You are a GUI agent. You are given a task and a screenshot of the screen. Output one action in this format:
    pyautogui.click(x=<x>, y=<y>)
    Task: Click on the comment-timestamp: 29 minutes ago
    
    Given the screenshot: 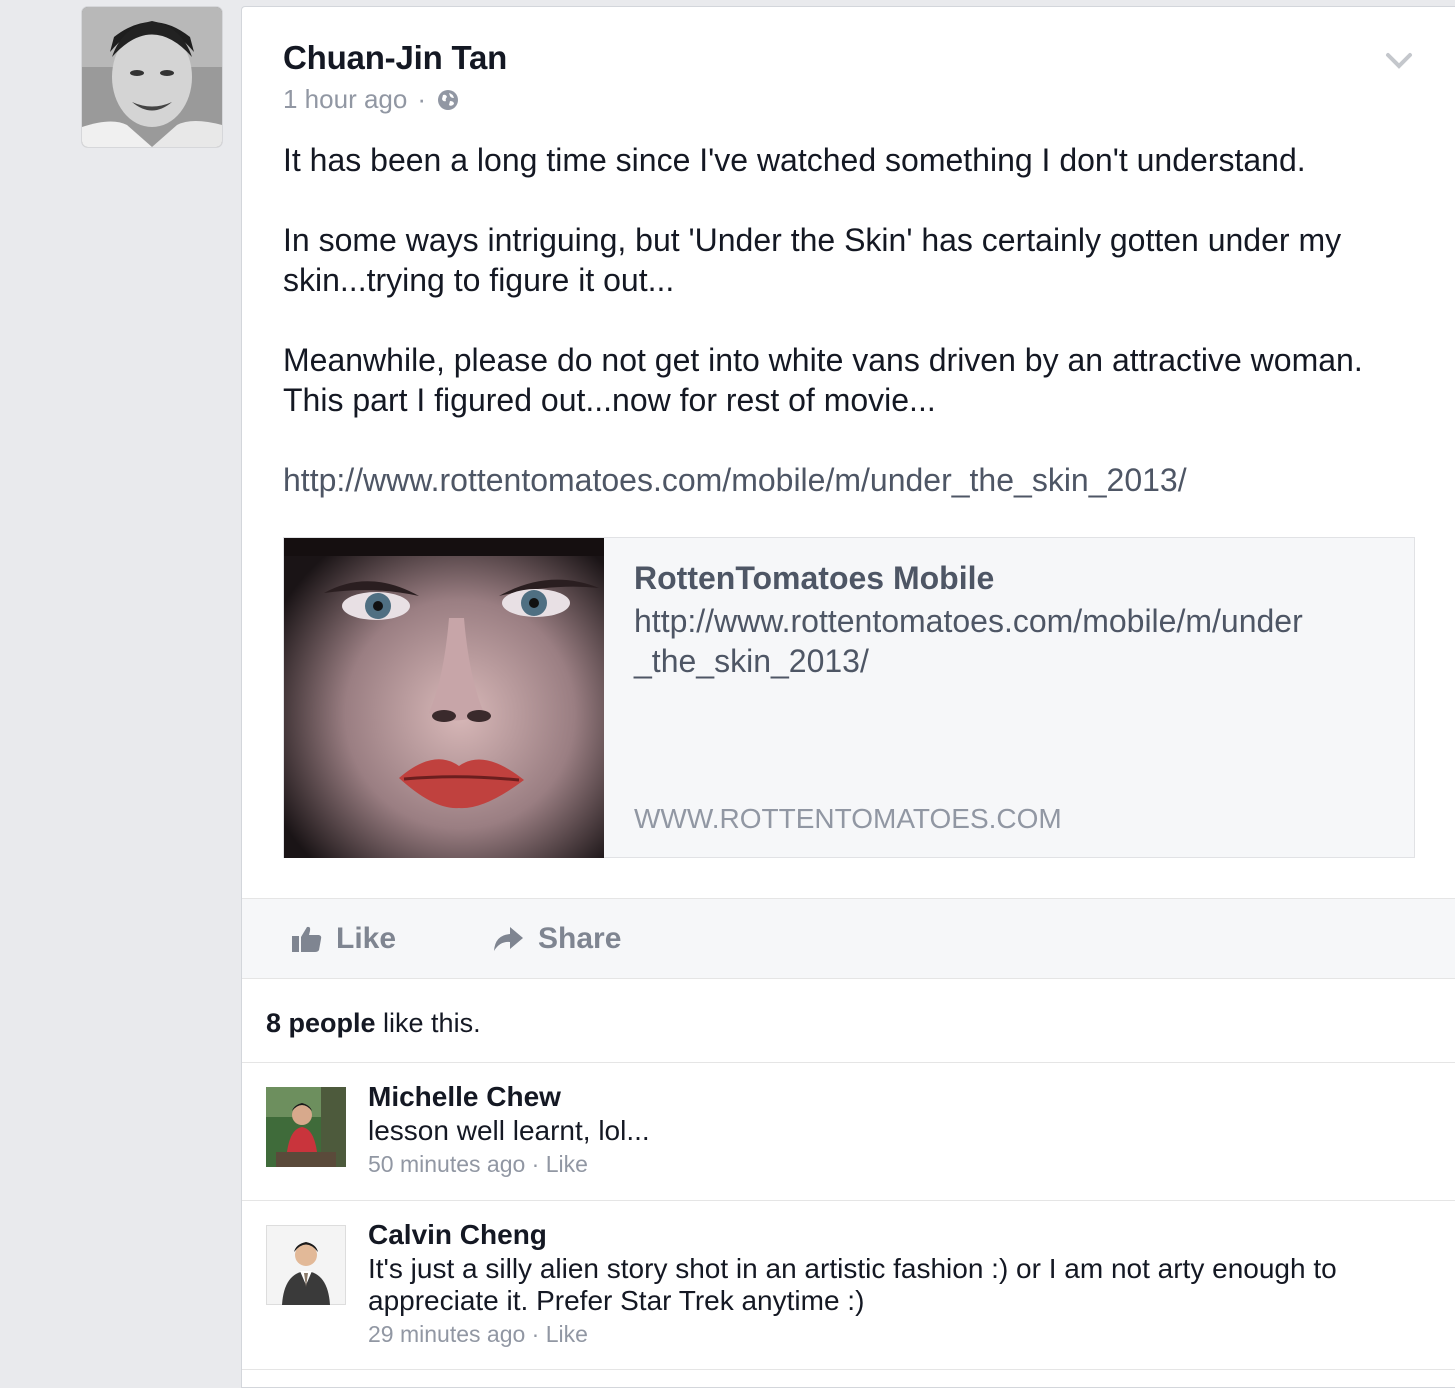 What is the action you would take?
    pyautogui.click(x=446, y=1334)
    